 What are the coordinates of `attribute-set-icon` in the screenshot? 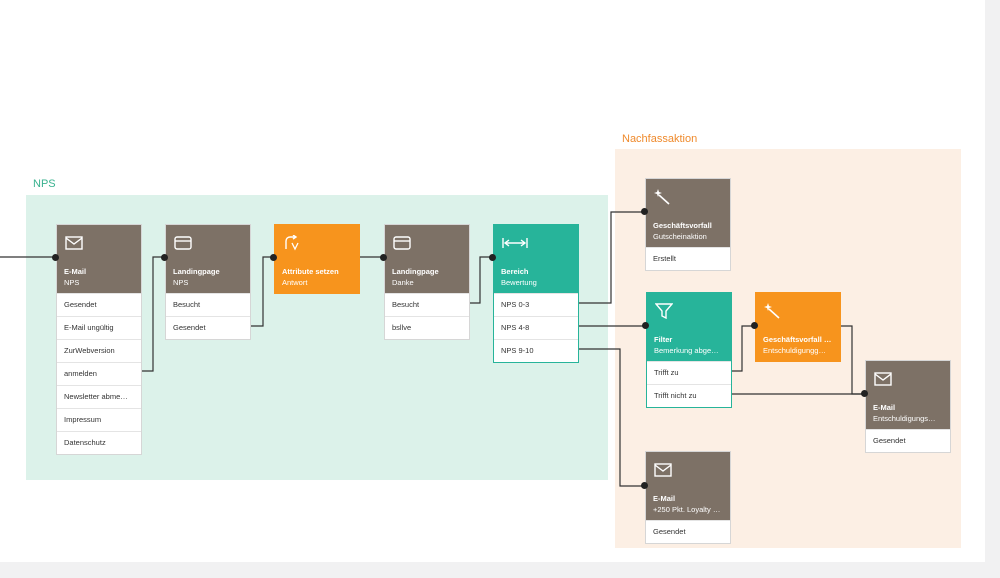 It's located at (292, 243).